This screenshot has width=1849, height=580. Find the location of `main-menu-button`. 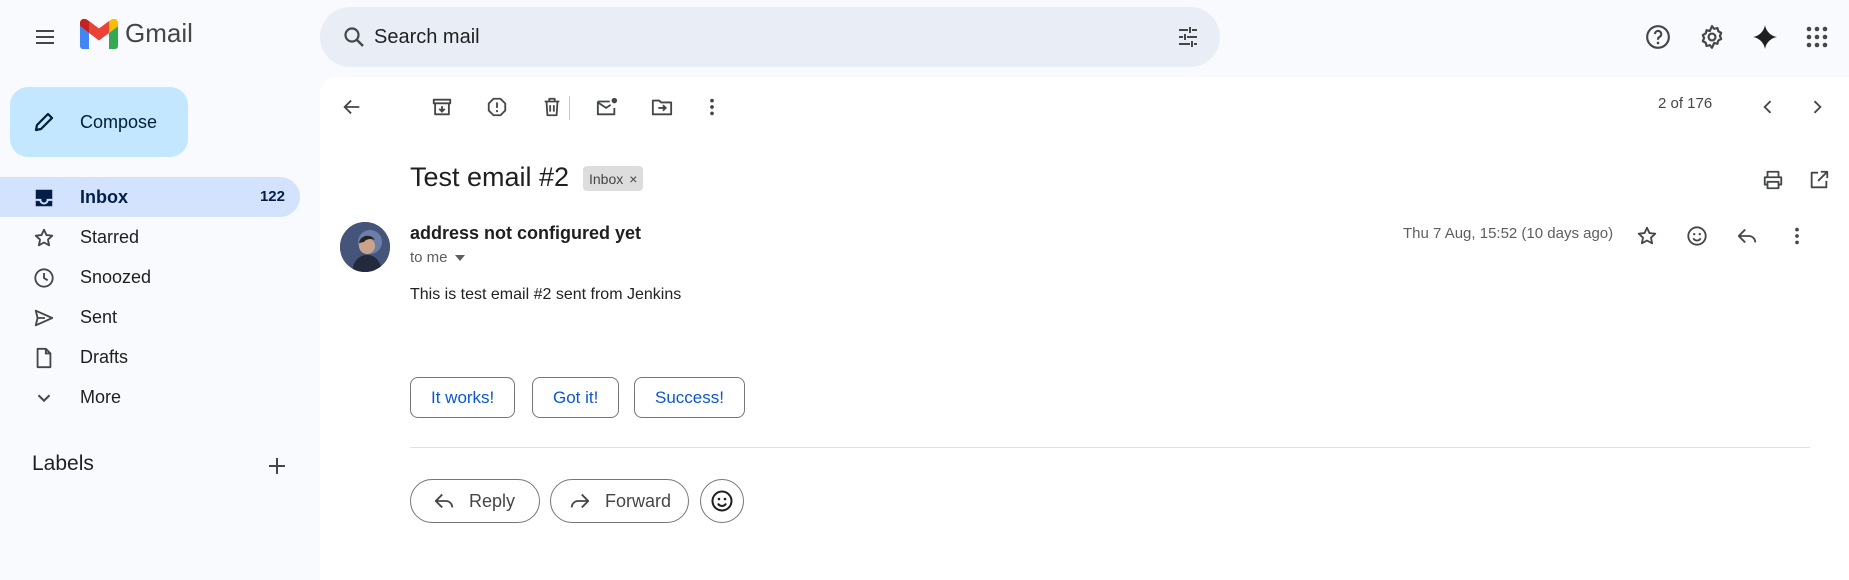

main-menu-button is located at coordinates (45, 37).